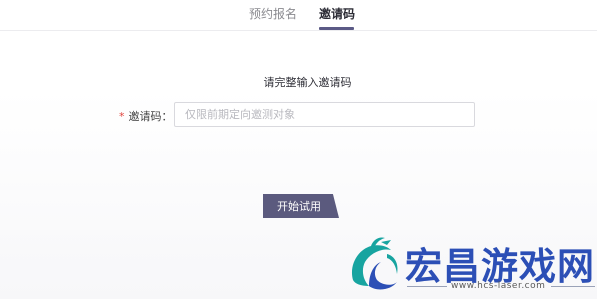 The height and width of the screenshot is (299, 597). I want to click on active-tab-indicator, so click(336, 28).